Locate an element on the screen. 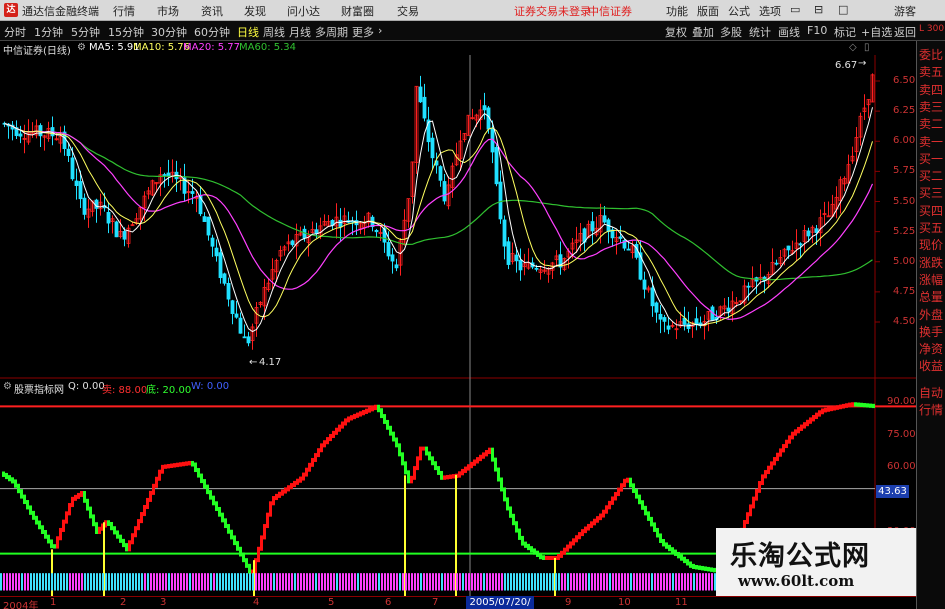 The height and width of the screenshot is (609, 945). menu-formula: 公式 is located at coordinates (739, 11).